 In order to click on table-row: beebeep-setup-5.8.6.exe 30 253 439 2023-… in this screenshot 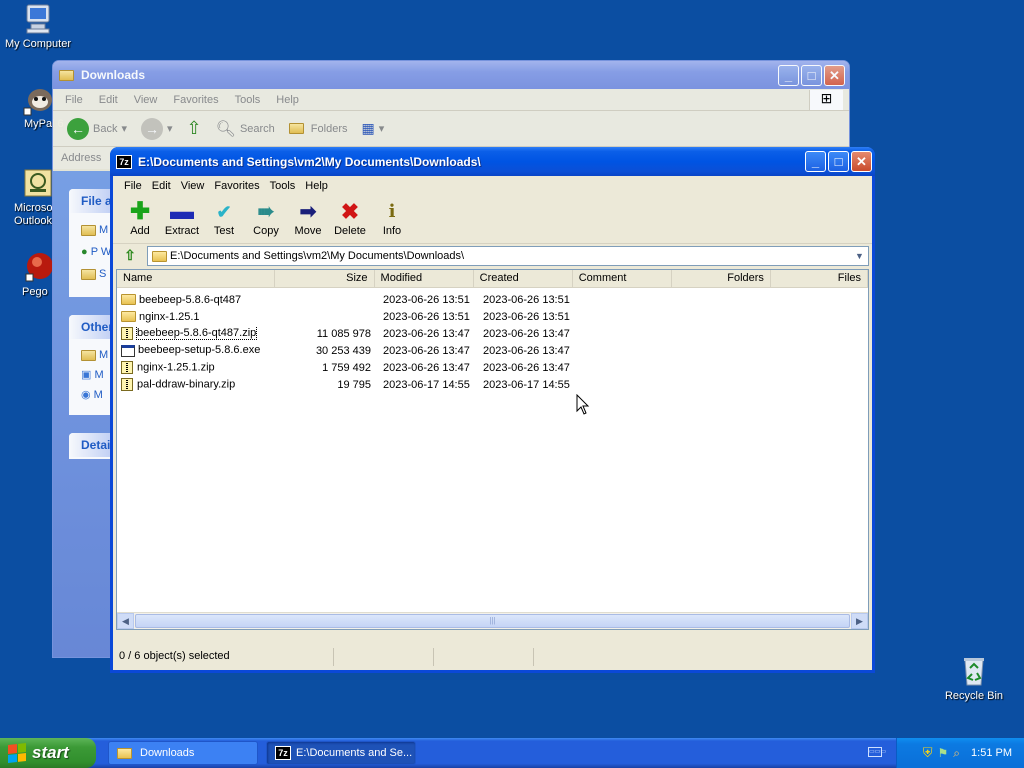, I will do `click(492, 350)`.